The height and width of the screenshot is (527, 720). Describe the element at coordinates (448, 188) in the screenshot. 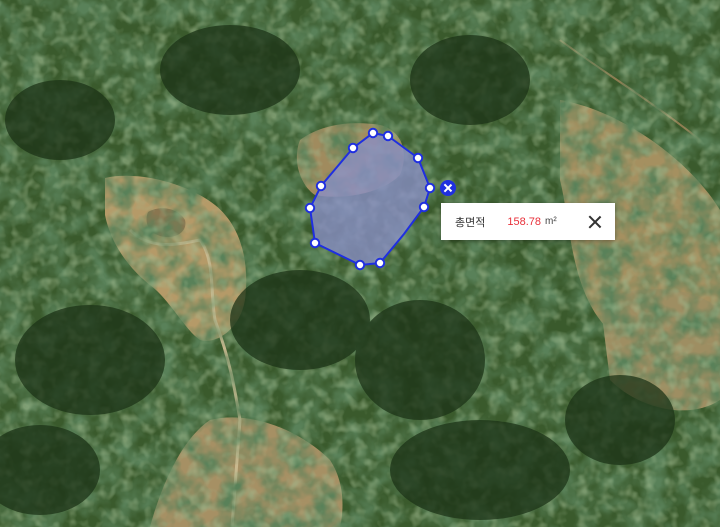

I see `close-circle-icon` at that location.